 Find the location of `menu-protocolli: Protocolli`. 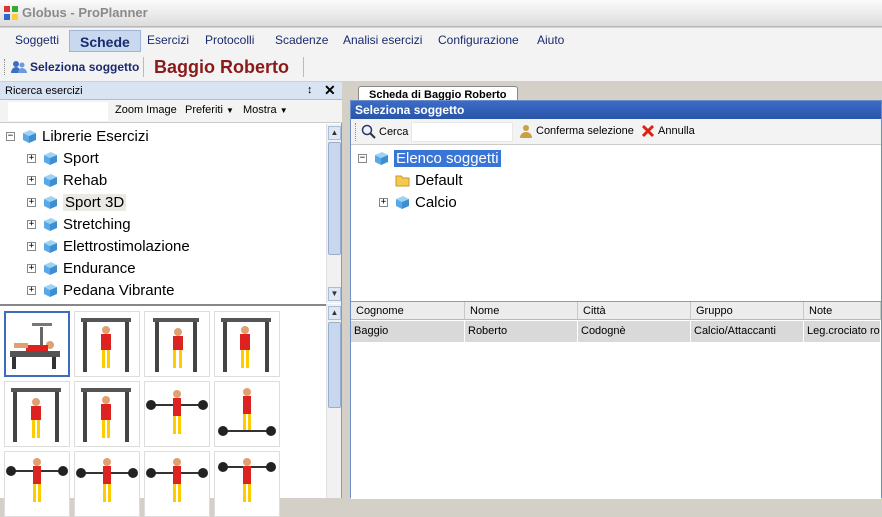

menu-protocolli: Protocolli is located at coordinates (229, 41).